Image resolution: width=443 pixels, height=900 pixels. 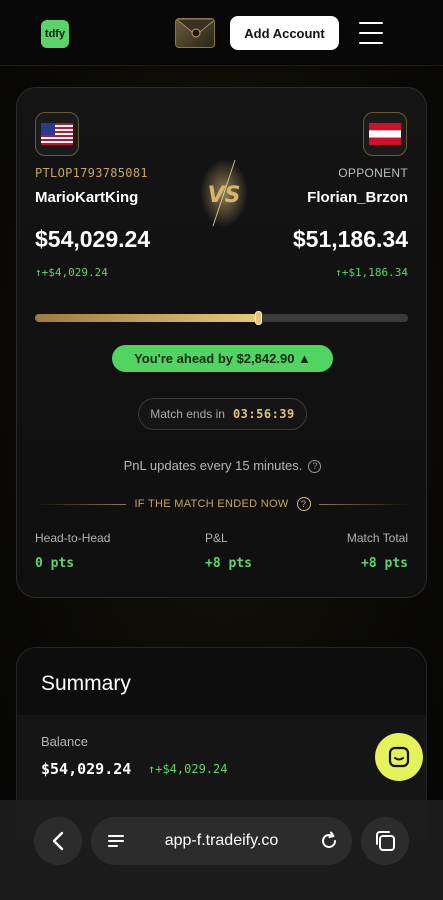 What do you see at coordinates (195, 33) in the screenshot?
I see `user-avatar` at bounding box center [195, 33].